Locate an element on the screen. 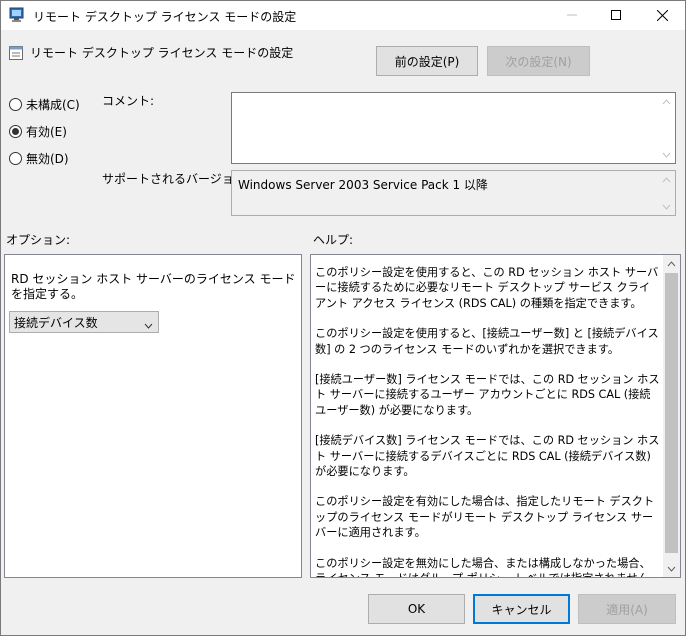  minimize-icon is located at coordinates (572, 15).